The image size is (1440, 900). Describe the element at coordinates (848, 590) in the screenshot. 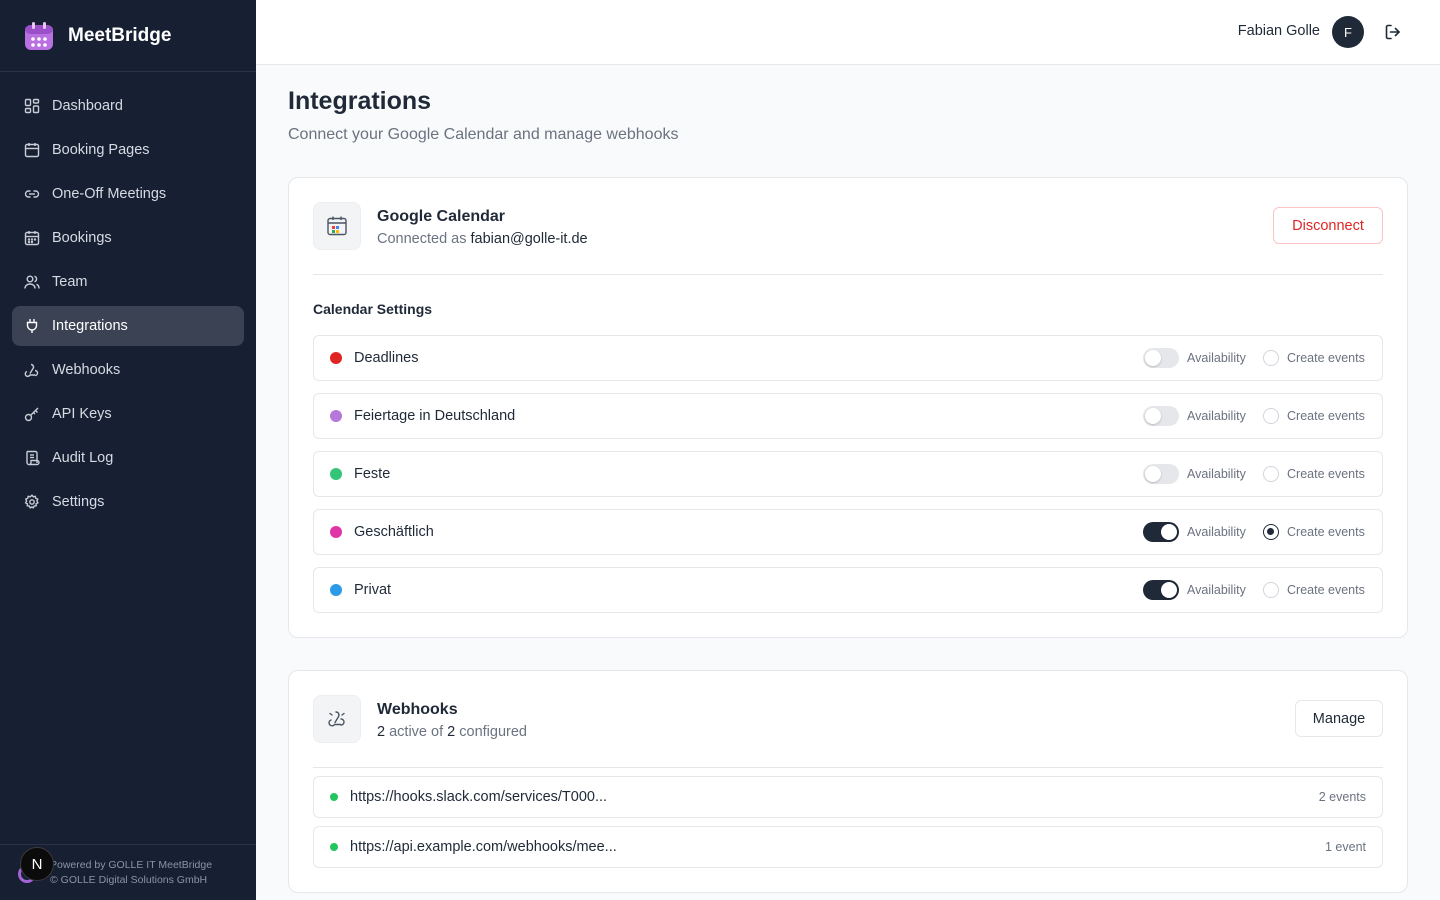

I see `calendar-row: Privat Availability Create events` at that location.